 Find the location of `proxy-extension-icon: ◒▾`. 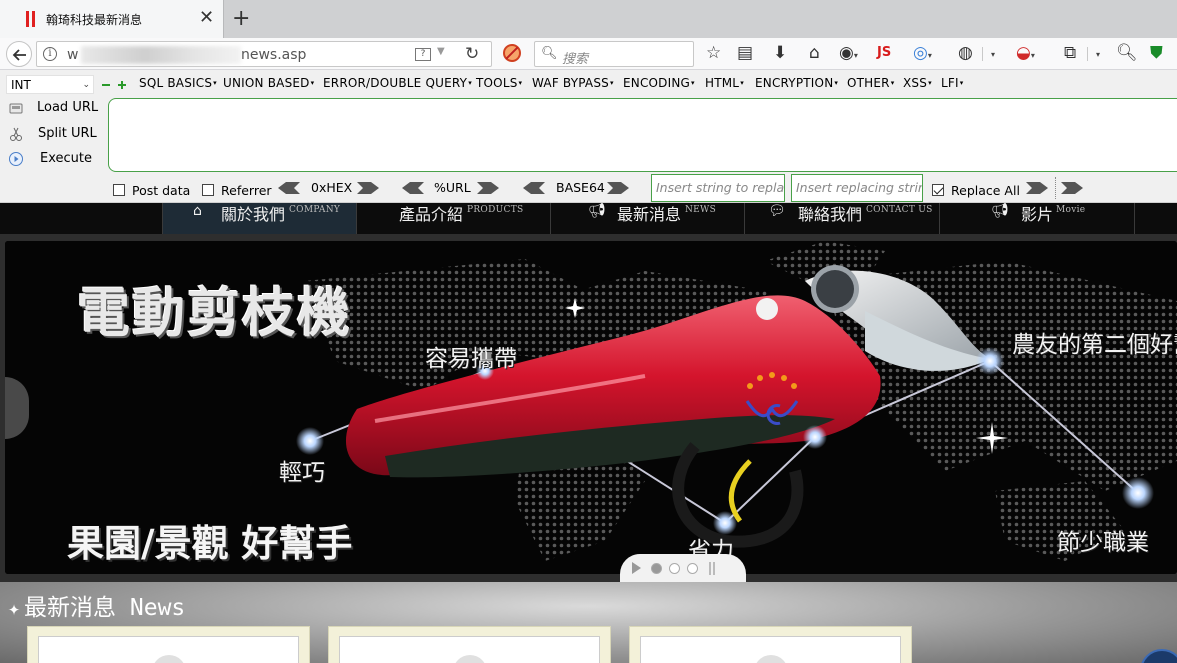

proxy-extension-icon: ◒▾ is located at coordinates (1025, 53).